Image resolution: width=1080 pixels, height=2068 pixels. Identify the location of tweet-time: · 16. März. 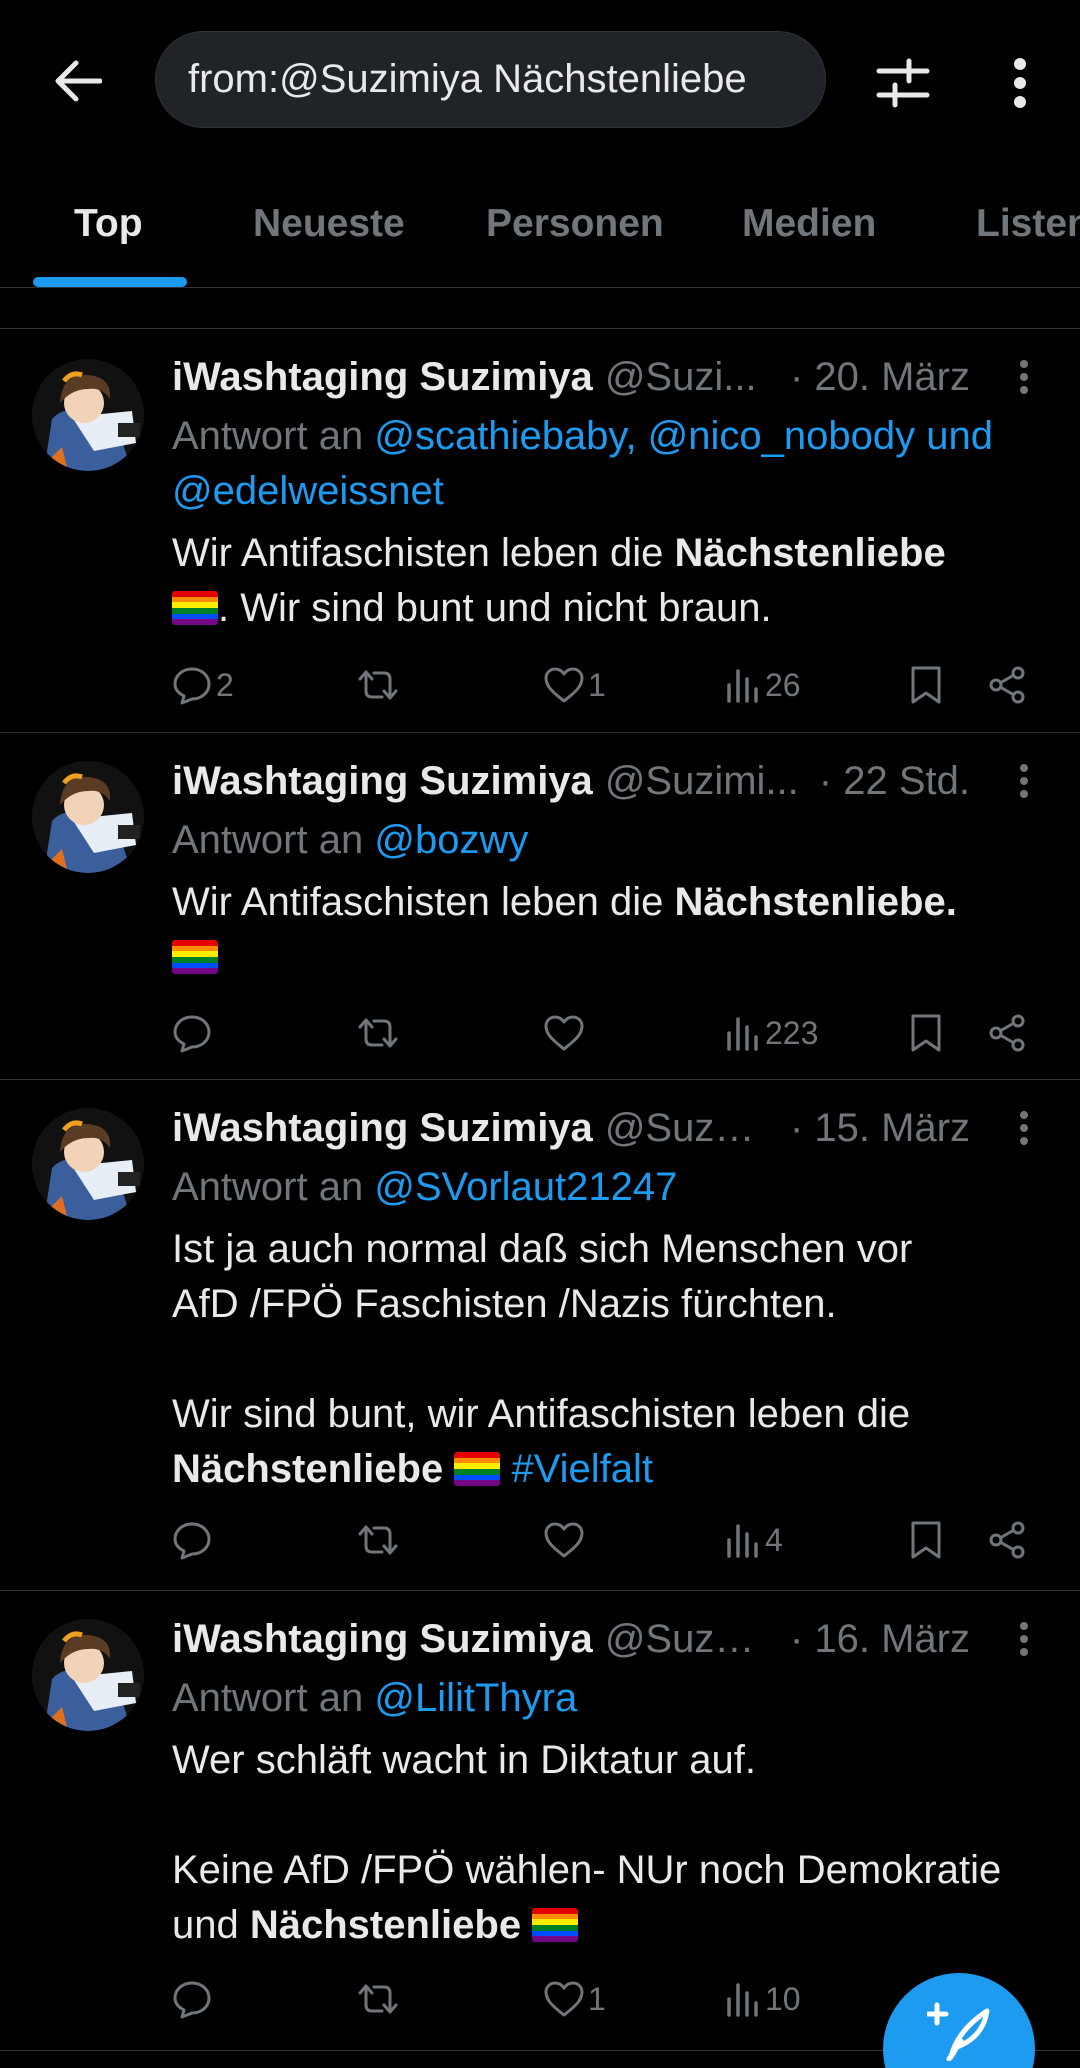
(880, 1639).